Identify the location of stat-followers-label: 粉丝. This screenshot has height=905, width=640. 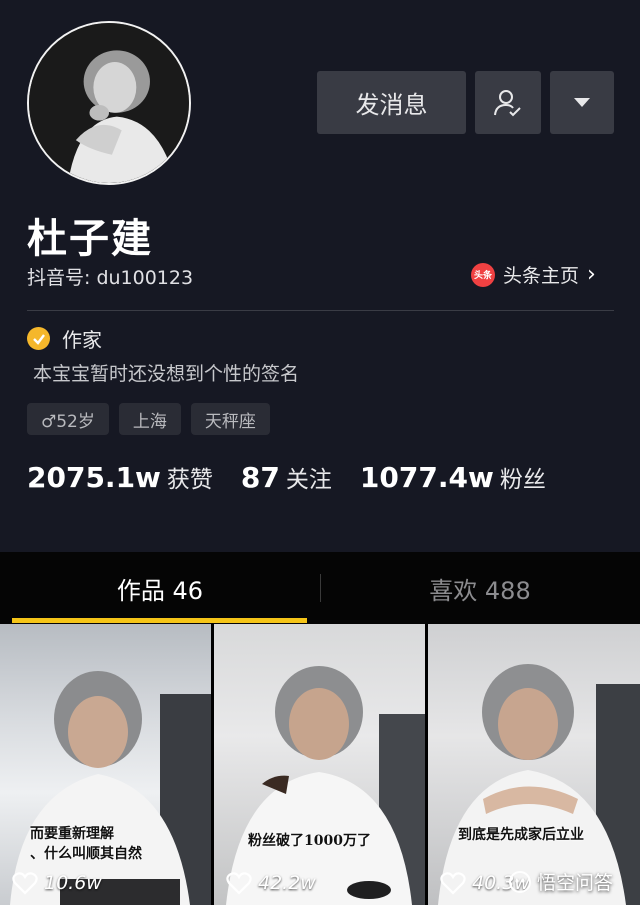
(522, 480).